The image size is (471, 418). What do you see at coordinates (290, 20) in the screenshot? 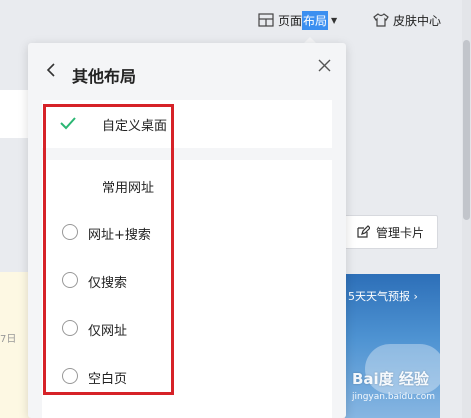
I see `page-layout-label-part1: 页面` at bounding box center [290, 20].